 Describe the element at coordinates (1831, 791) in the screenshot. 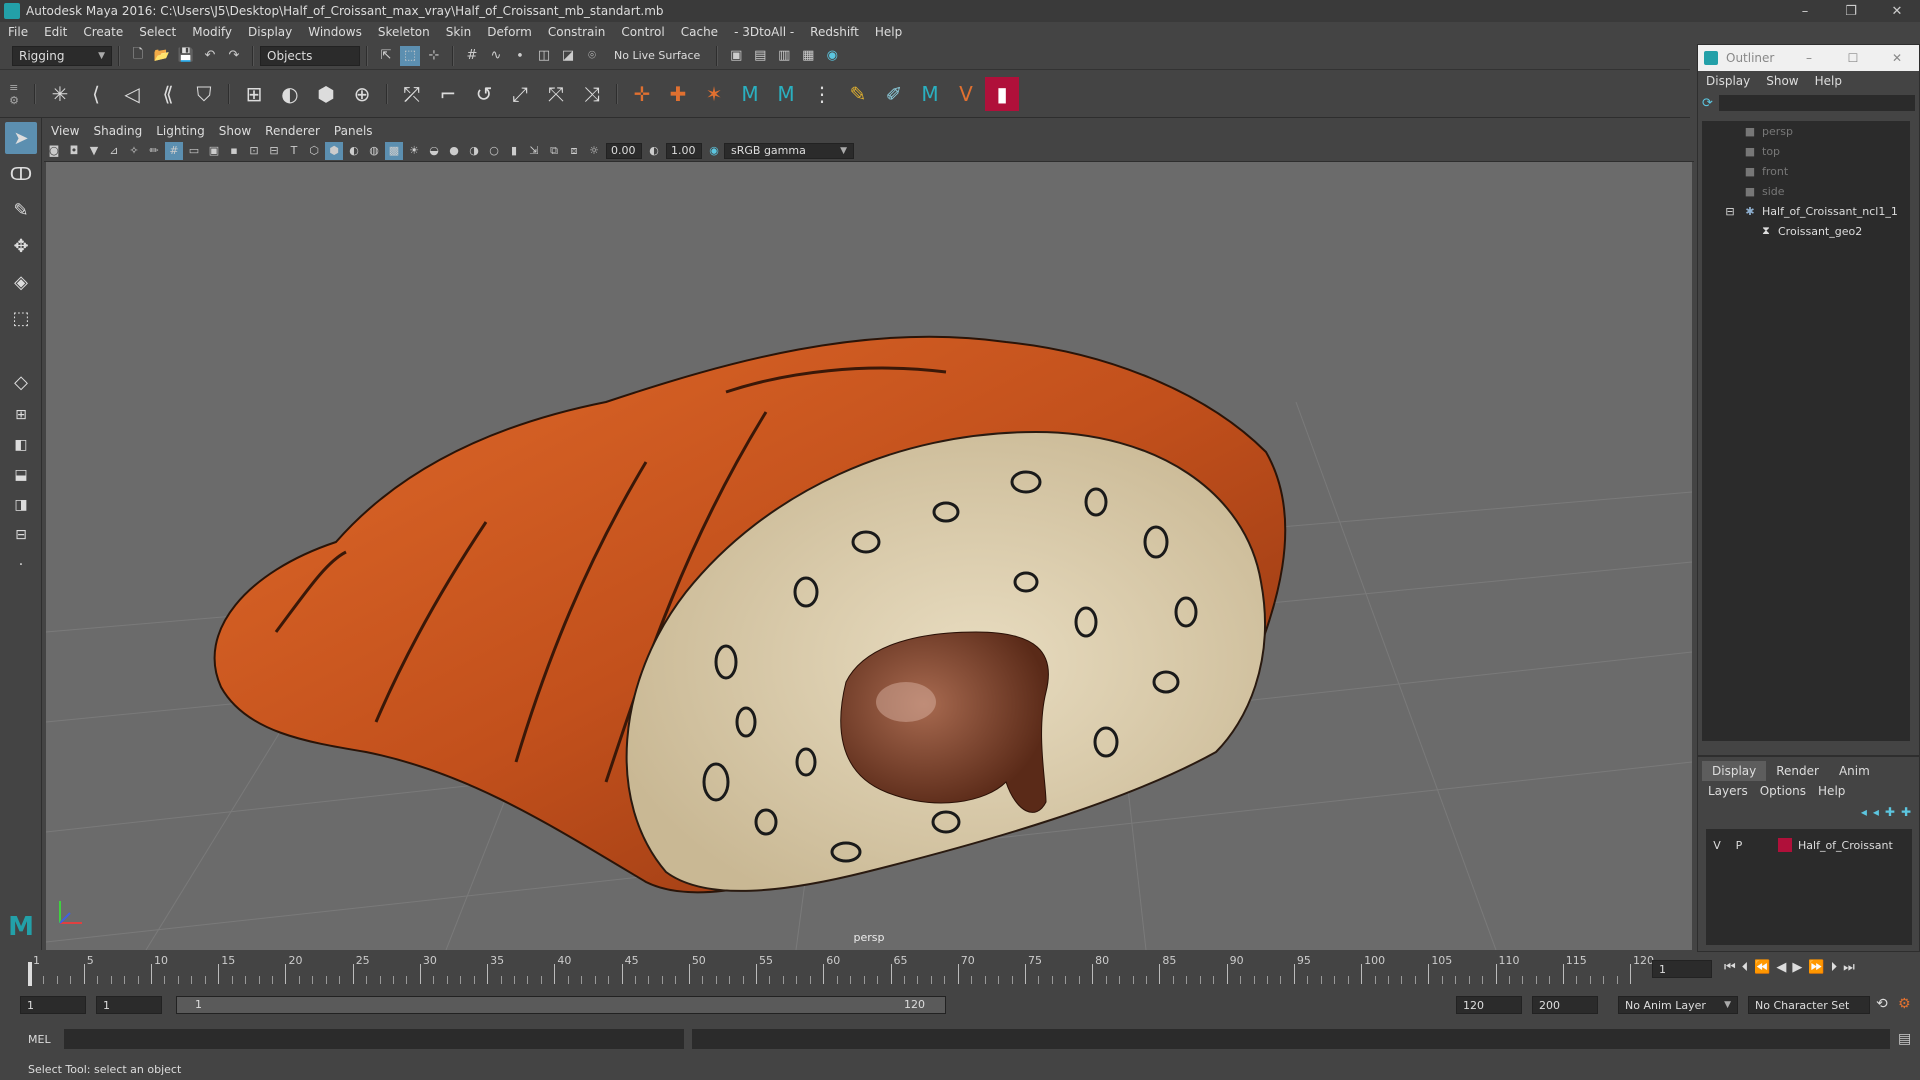

I see `layer-menu-help: Help` at that location.